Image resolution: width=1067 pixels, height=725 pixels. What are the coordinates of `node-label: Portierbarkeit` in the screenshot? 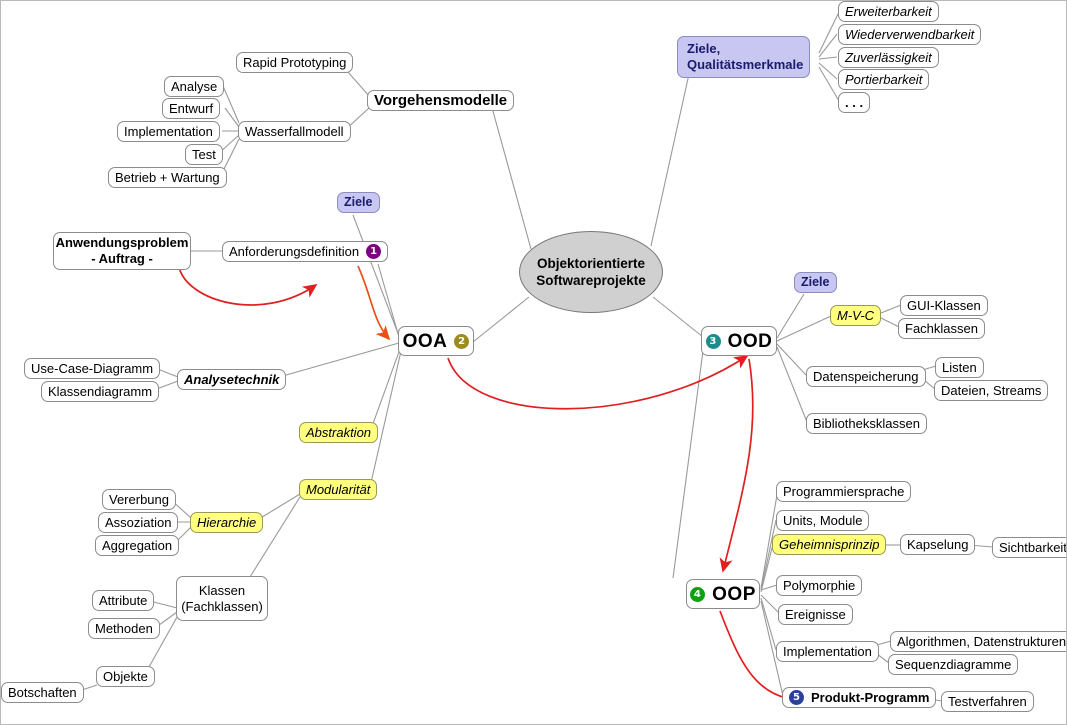 It's located at (884, 79).